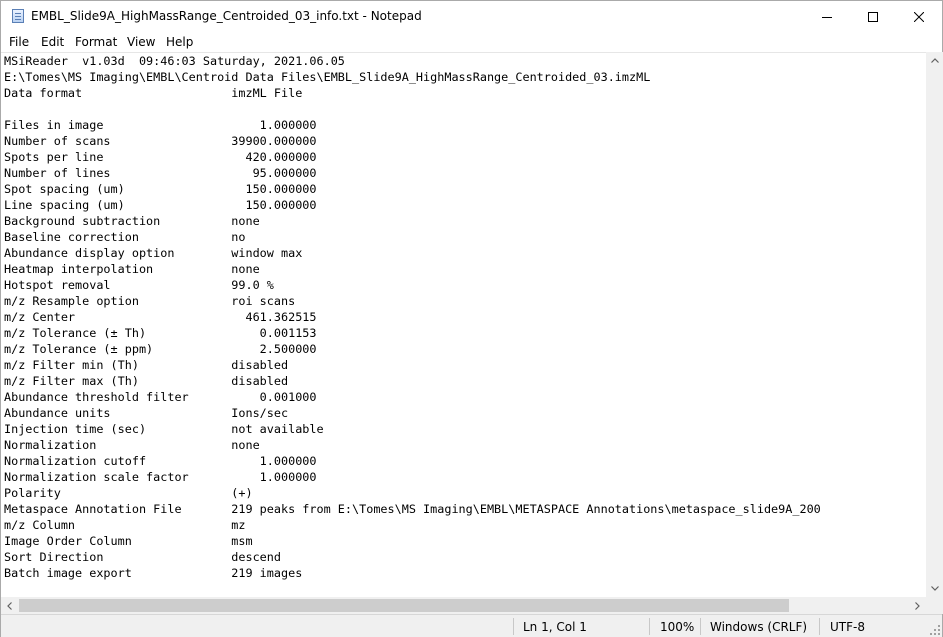  What do you see at coordinates (935, 630) in the screenshot?
I see `resize-grip-icon` at bounding box center [935, 630].